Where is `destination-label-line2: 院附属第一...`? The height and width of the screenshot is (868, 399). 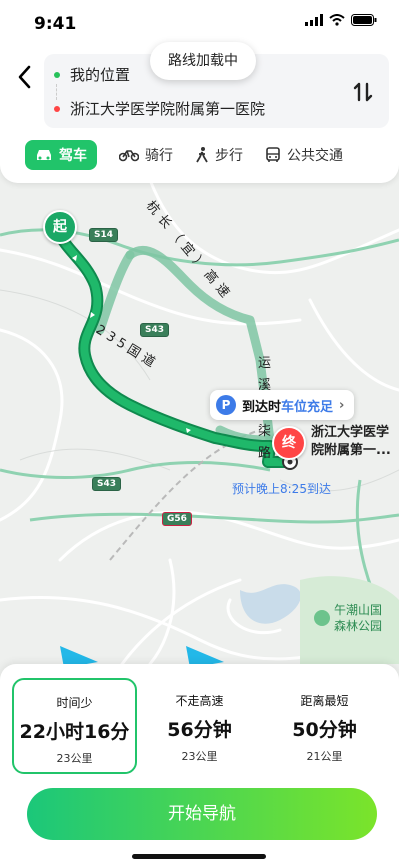 destination-label-line2: 院附属第一... is located at coordinates (351, 450).